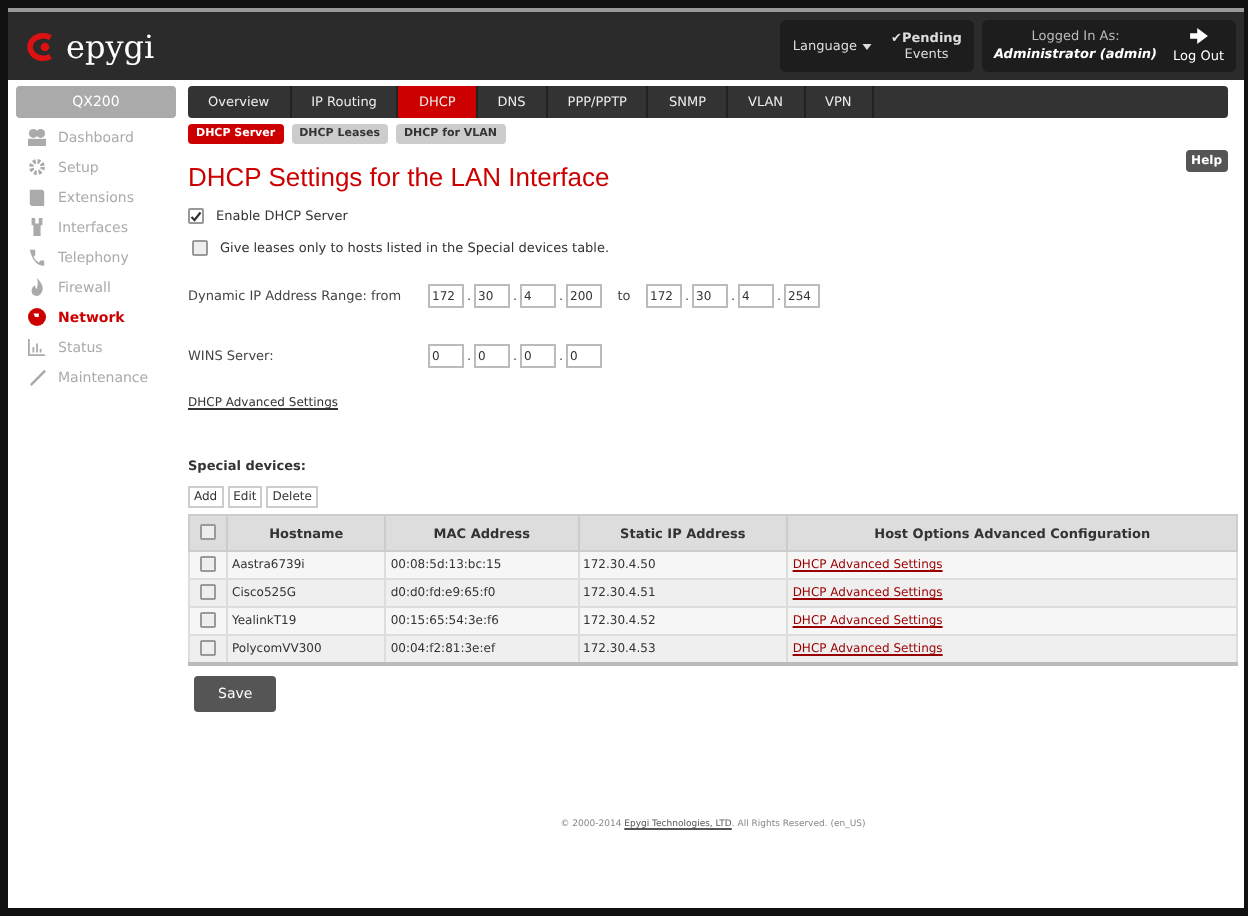 This screenshot has width=1248, height=916. What do you see at coordinates (37, 317) in the screenshot?
I see `globe-icon` at bounding box center [37, 317].